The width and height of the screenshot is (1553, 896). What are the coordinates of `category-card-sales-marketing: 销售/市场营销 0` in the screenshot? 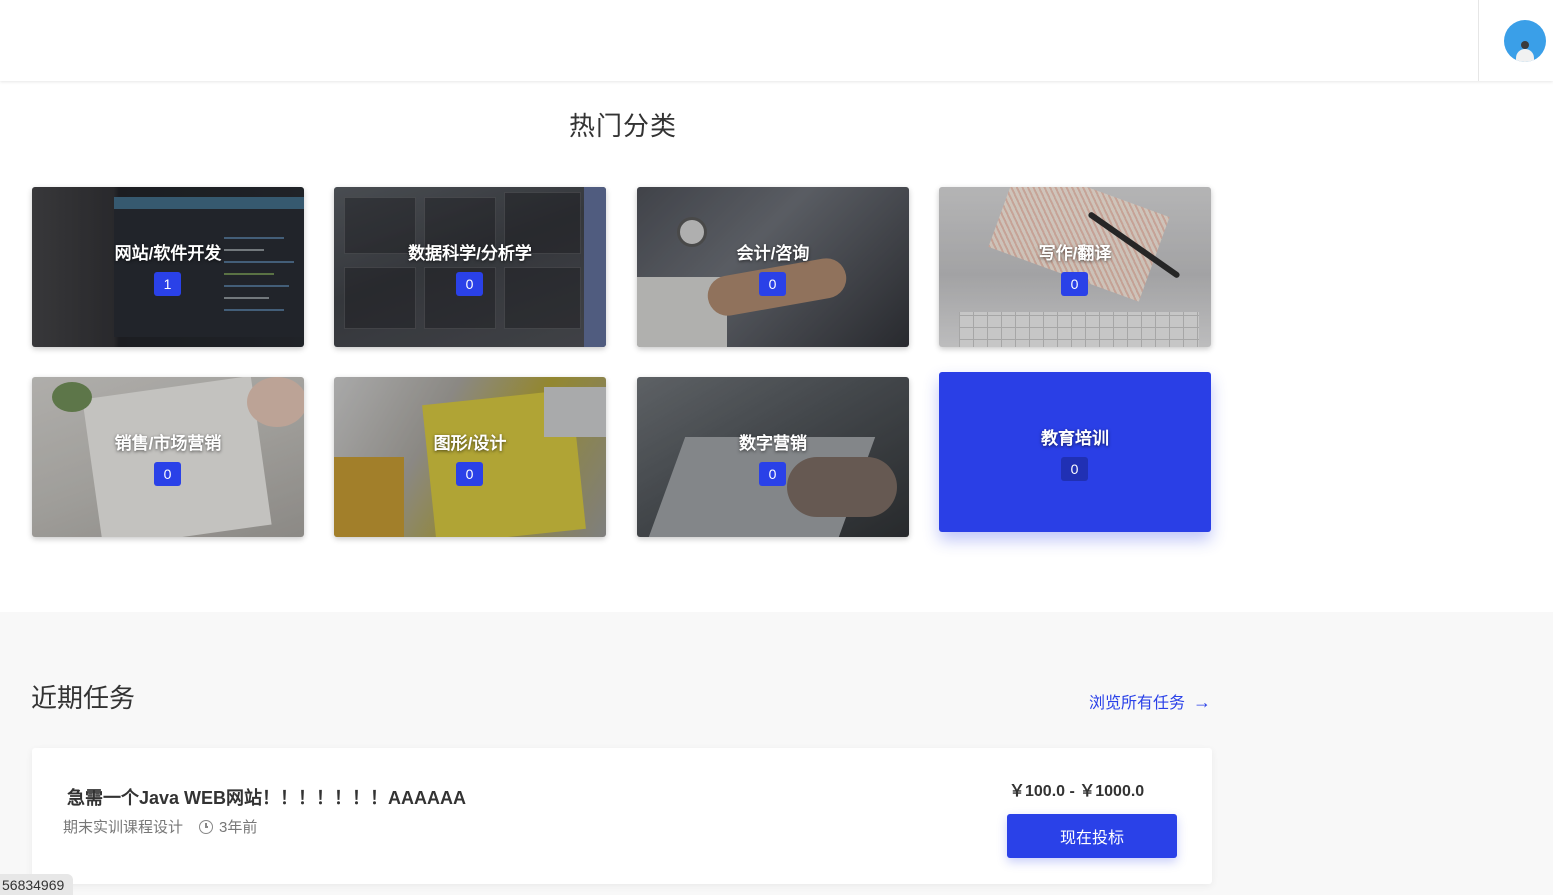 It's located at (168, 457).